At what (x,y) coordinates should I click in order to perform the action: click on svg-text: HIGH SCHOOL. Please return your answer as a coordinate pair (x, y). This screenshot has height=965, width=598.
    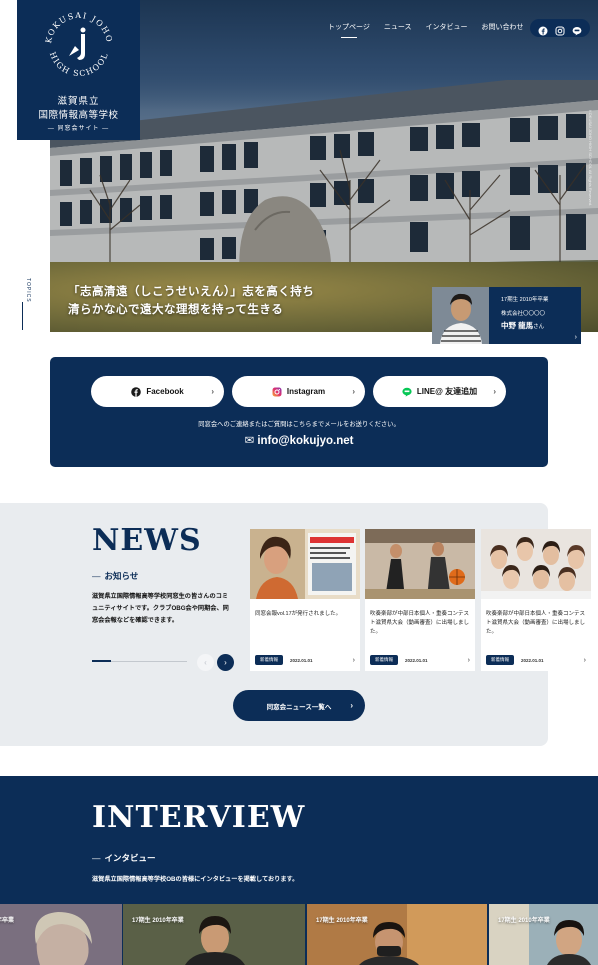
    Looking at the image, I should click on (79, 65).